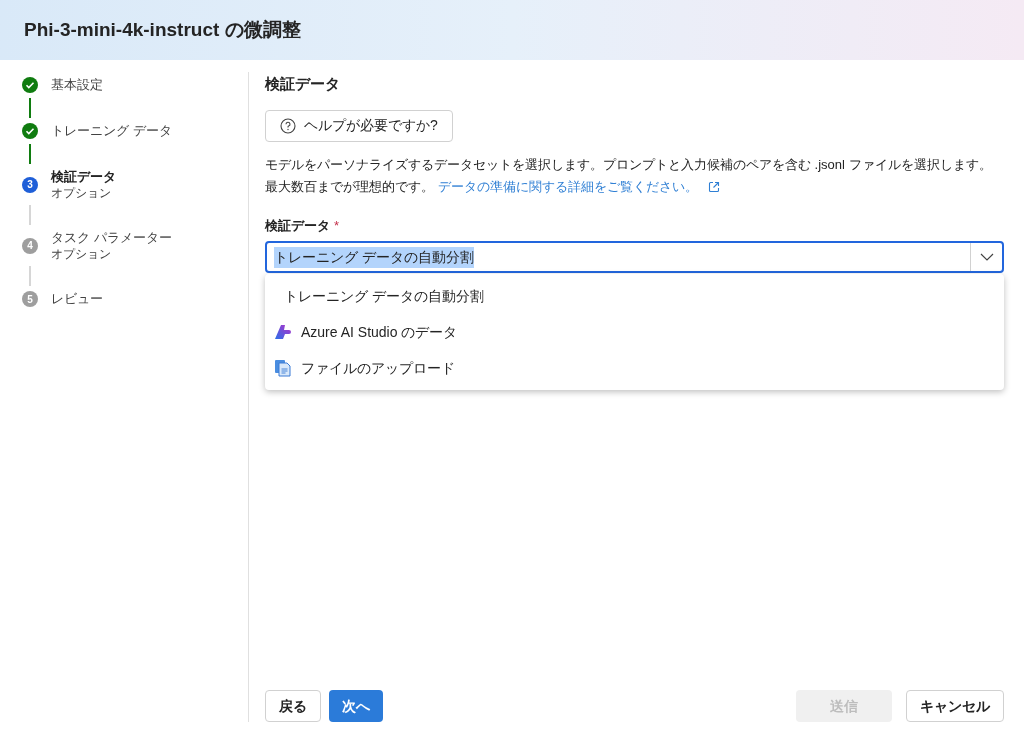 This screenshot has height=738, width=1024. I want to click on learn-more-link: データの準備に関する詳細をご覧ください。, so click(578, 186).